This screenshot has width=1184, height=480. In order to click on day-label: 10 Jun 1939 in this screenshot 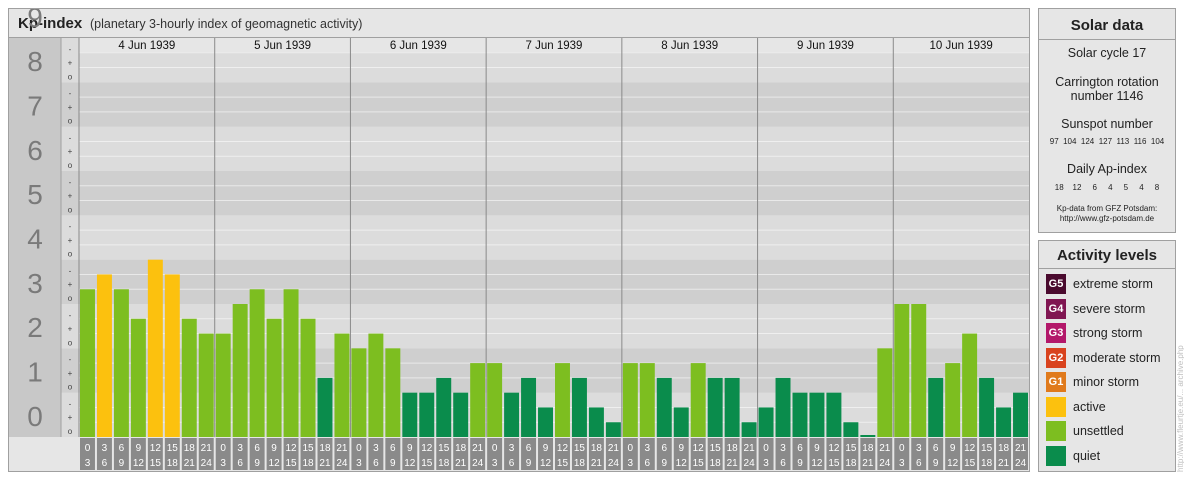, I will do `click(960, 46)`.